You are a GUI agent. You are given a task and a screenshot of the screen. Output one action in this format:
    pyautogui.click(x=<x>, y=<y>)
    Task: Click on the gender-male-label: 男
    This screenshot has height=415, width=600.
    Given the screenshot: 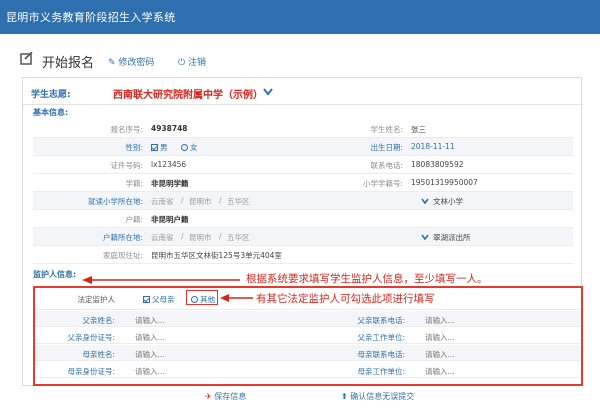 What is the action you would take?
    pyautogui.click(x=164, y=147)
    